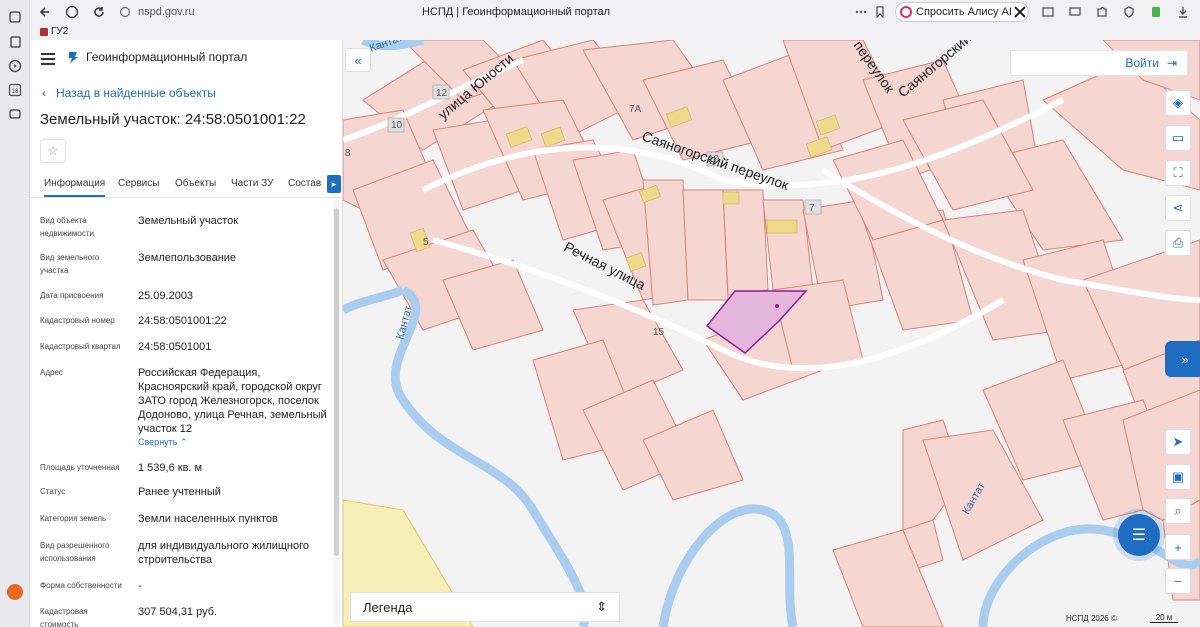 The image size is (1200, 627). I want to click on bookmarks-bar: ГУ2, so click(615, 32).